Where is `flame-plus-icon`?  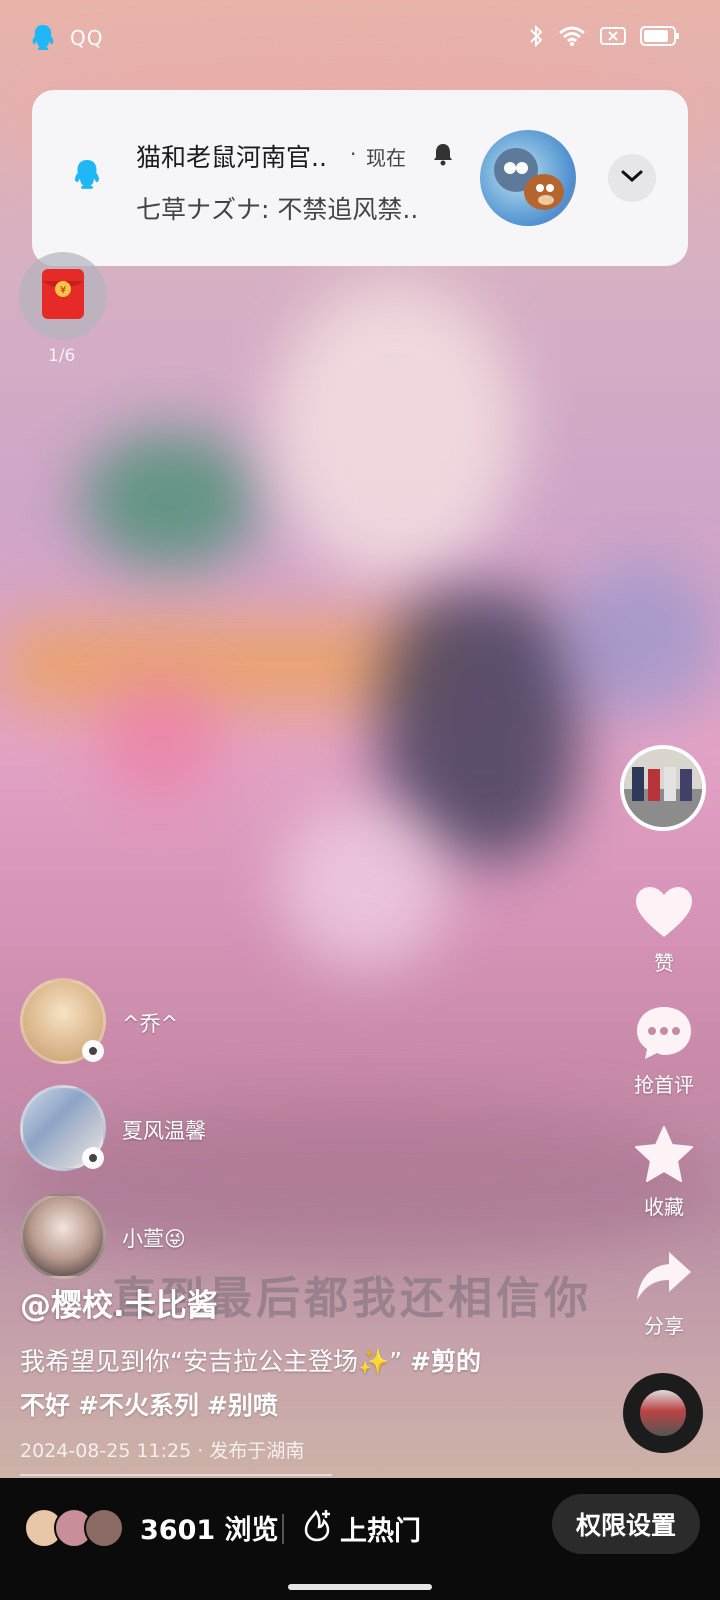 flame-plus-icon is located at coordinates (317, 1528).